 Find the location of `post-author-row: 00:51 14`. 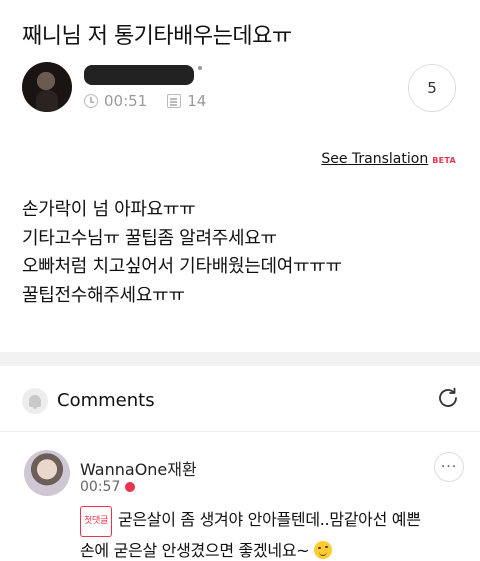

post-author-row: 00:51 14 is located at coordinates (242, 88).